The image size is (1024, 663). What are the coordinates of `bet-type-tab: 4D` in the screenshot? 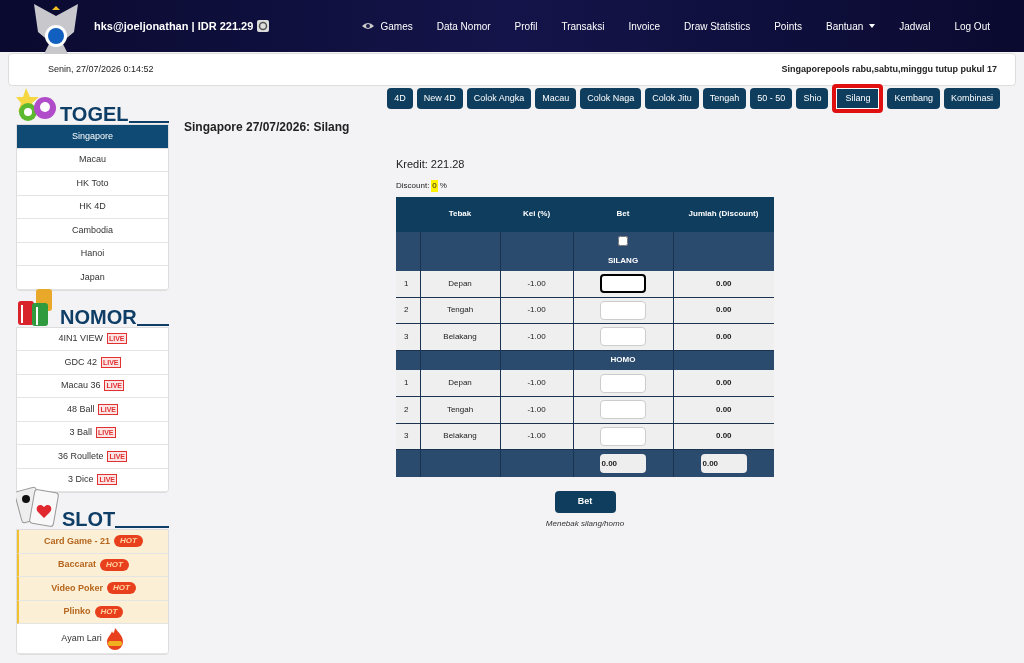 It's located at (400, 98).